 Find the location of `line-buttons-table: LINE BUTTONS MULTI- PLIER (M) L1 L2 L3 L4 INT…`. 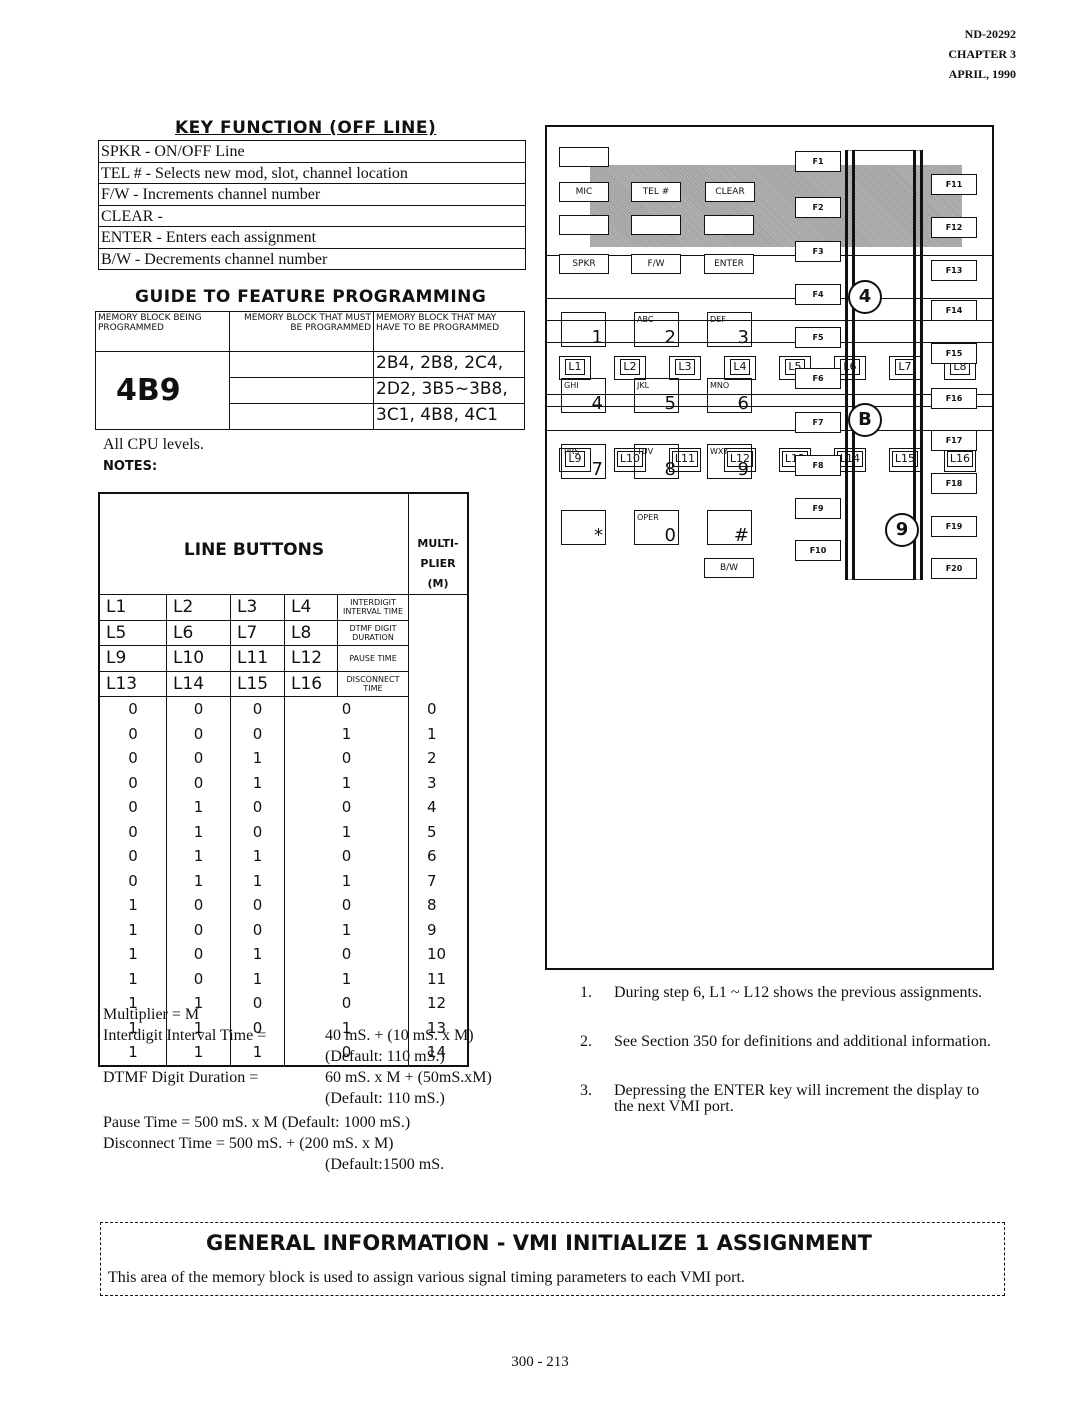

line-buttons-table: LINE BUTTONS MULTI- PLIER (M) L1 L2 L3 L4 INT… is located at coordinates (283, 779).